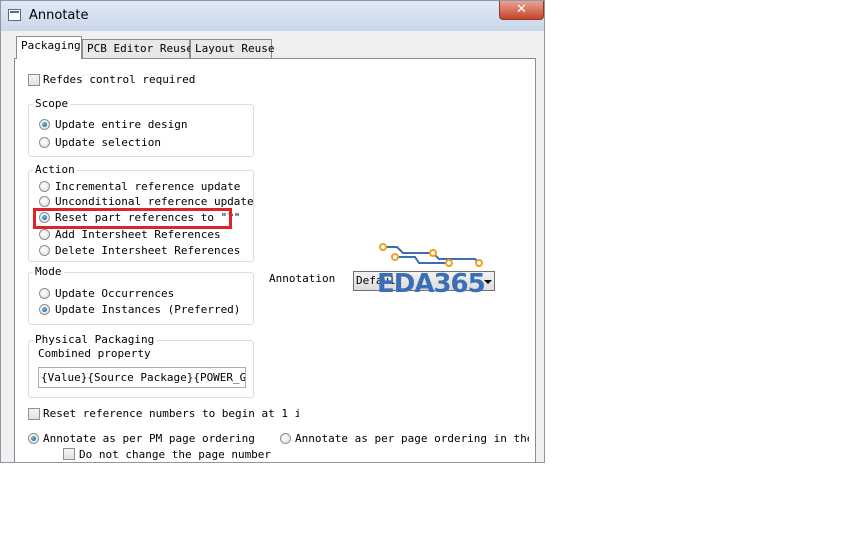 This screenshot has height=540, width=864. Describe the element at coordinates (148, 309) in the screenshot. I see `mode-update-instances-label: Update Instances (Preferred)` at that location.